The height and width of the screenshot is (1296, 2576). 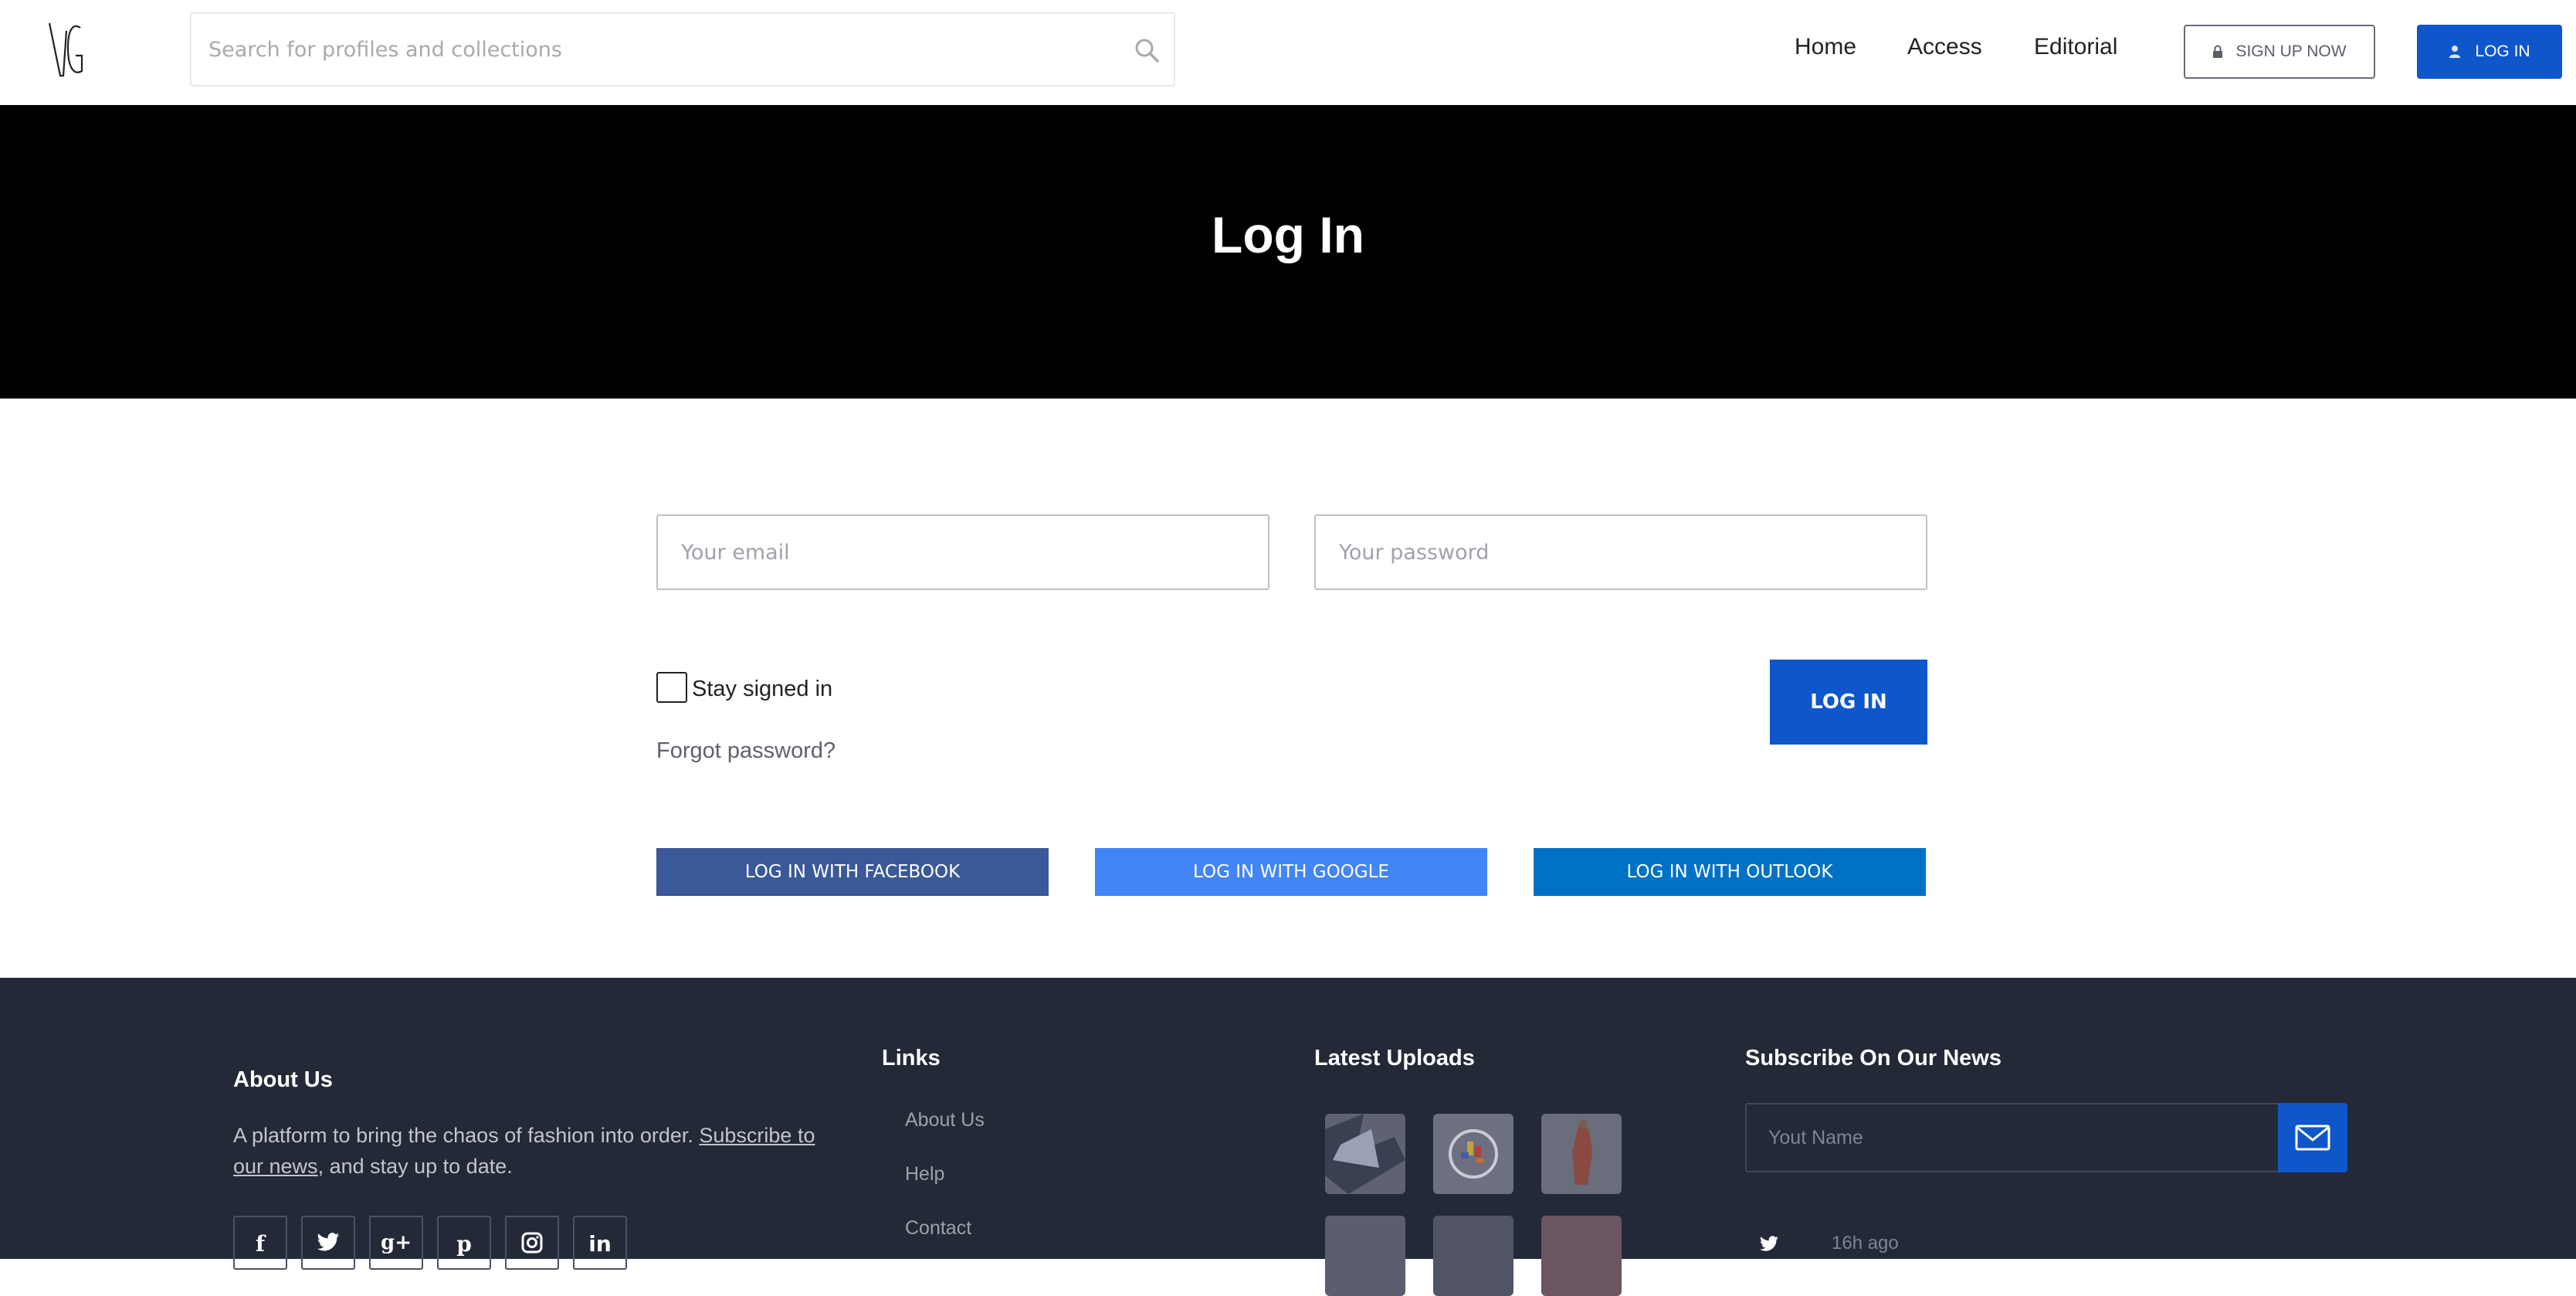 What do you see at coordinates (671, 687) in the screenshot?
I see `stay-signed-in-checkbox` at bounding box center [671, 687].